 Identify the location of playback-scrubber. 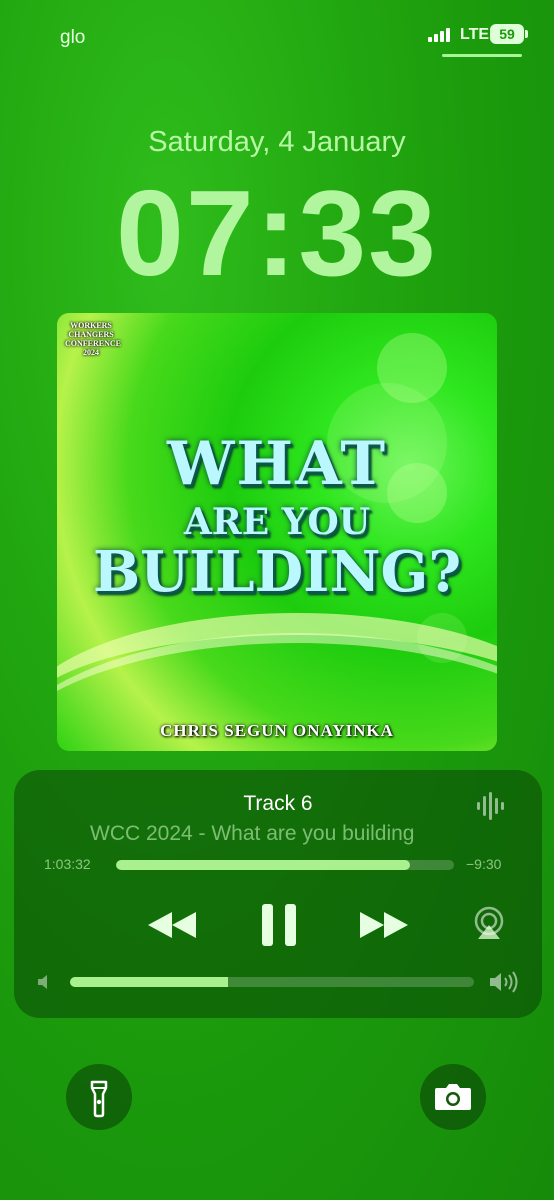
(285, 865).